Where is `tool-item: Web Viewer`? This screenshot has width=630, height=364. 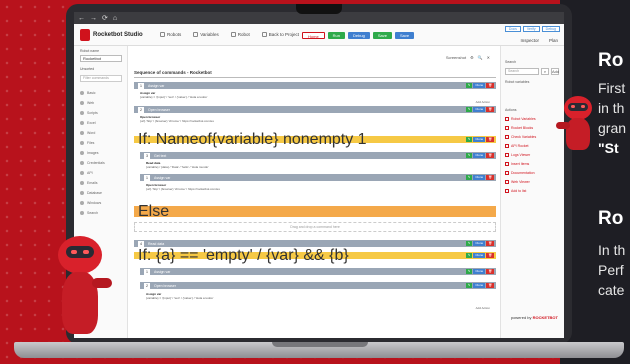
tool-item: Web Viewer is located at coordinates (533, 181).